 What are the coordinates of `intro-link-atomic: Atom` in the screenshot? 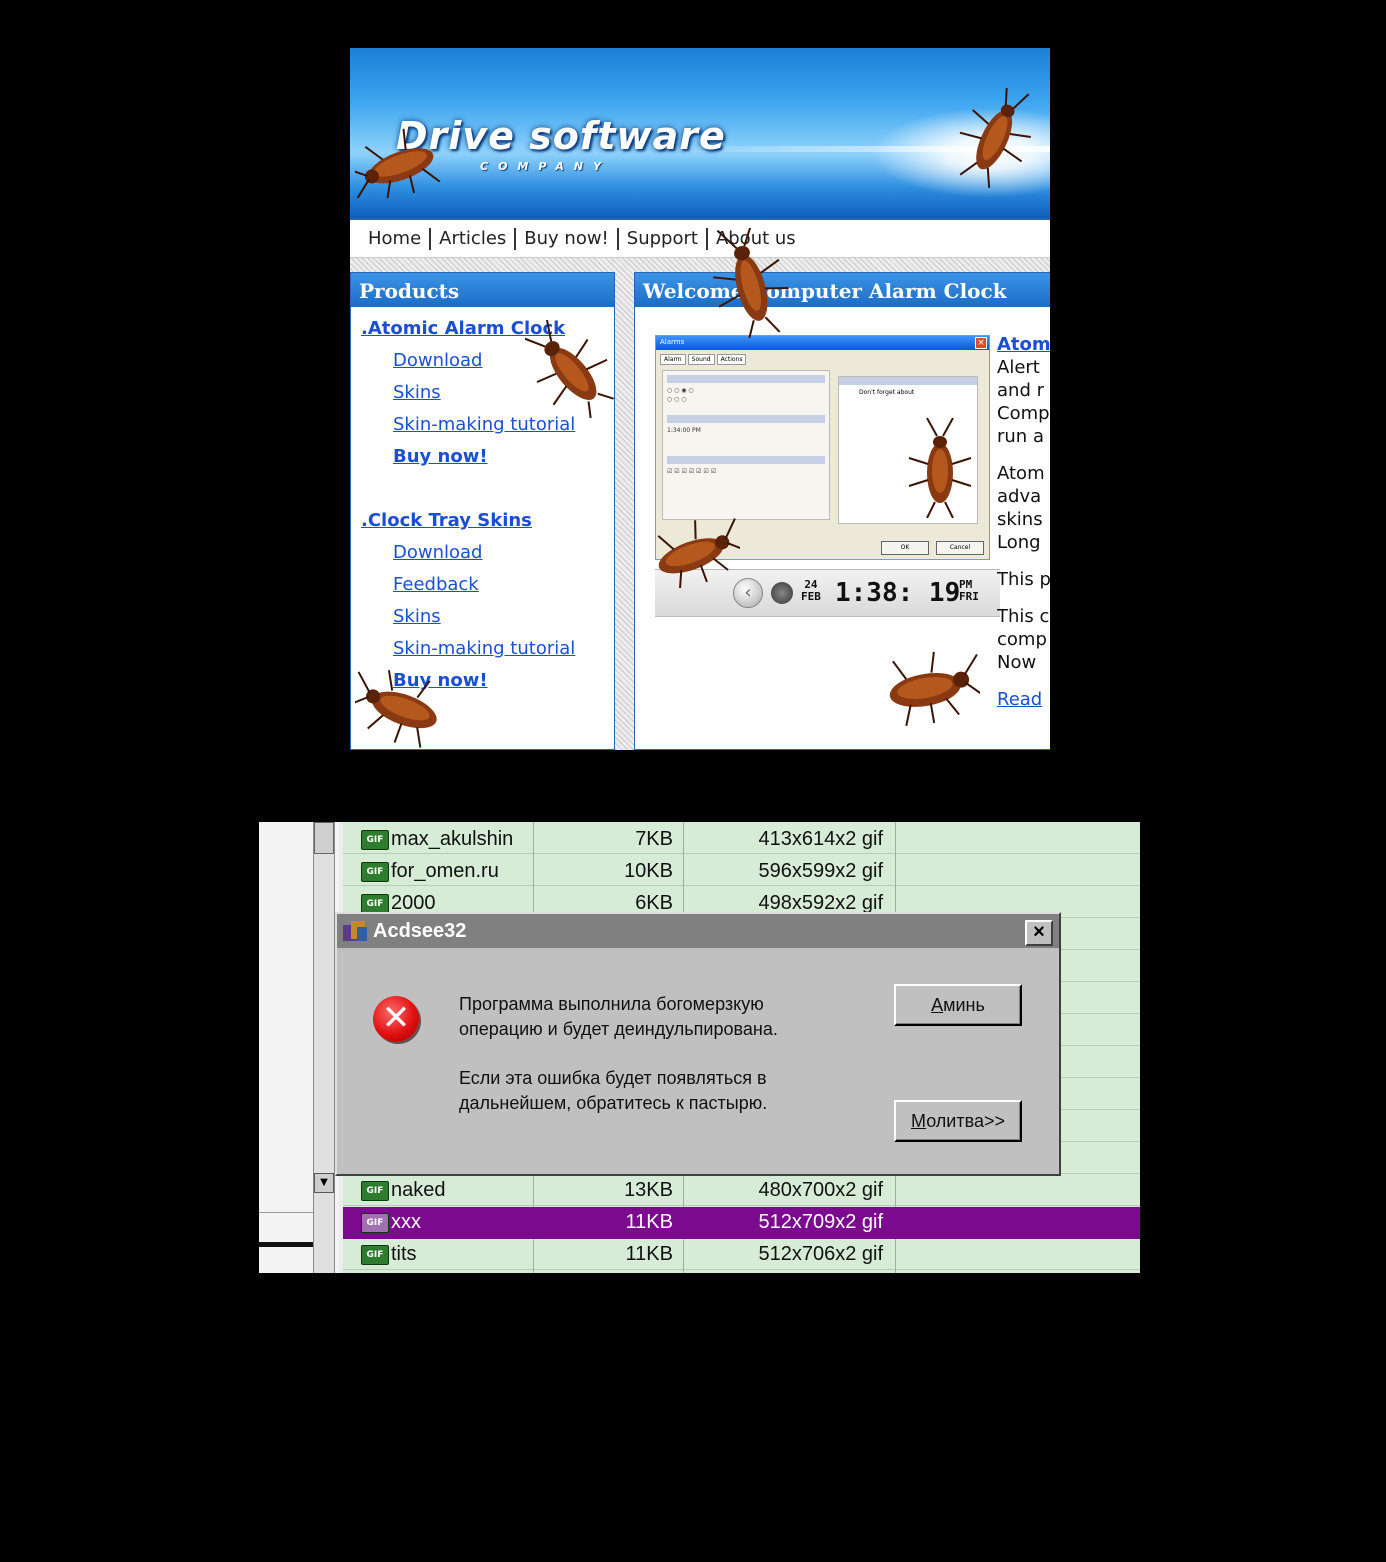 It's located at (1023, 344).